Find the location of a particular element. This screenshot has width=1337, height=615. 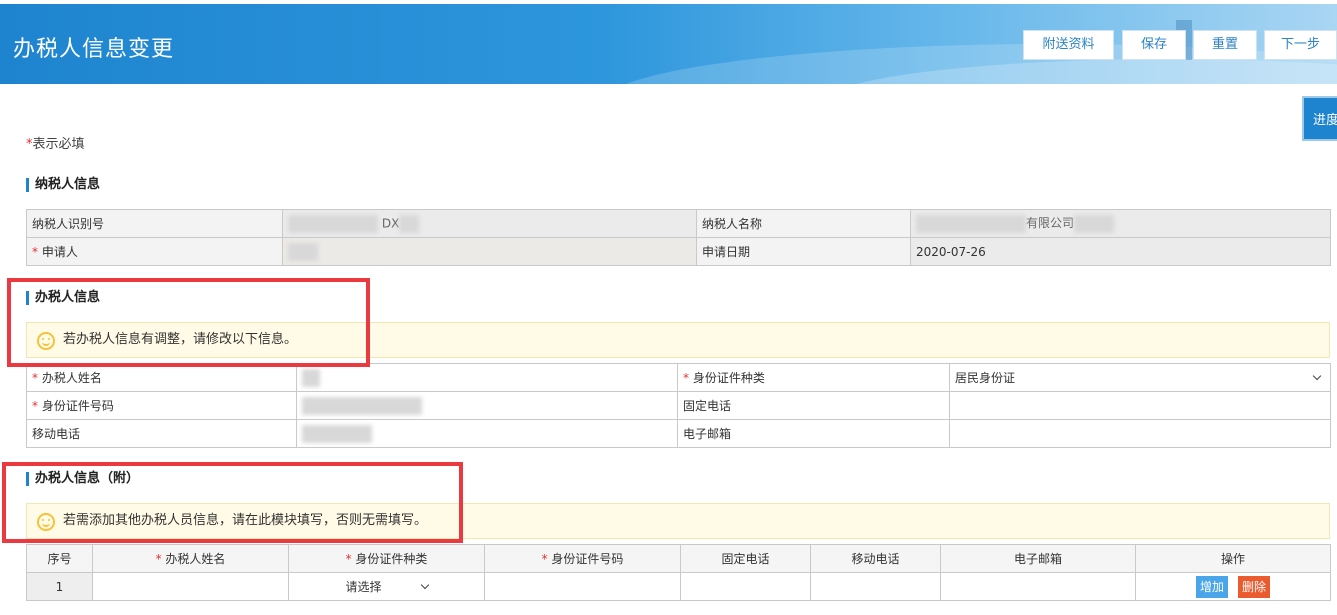

table-row: 1 请选择 增加 删除 is located at coordinates (678, 586).